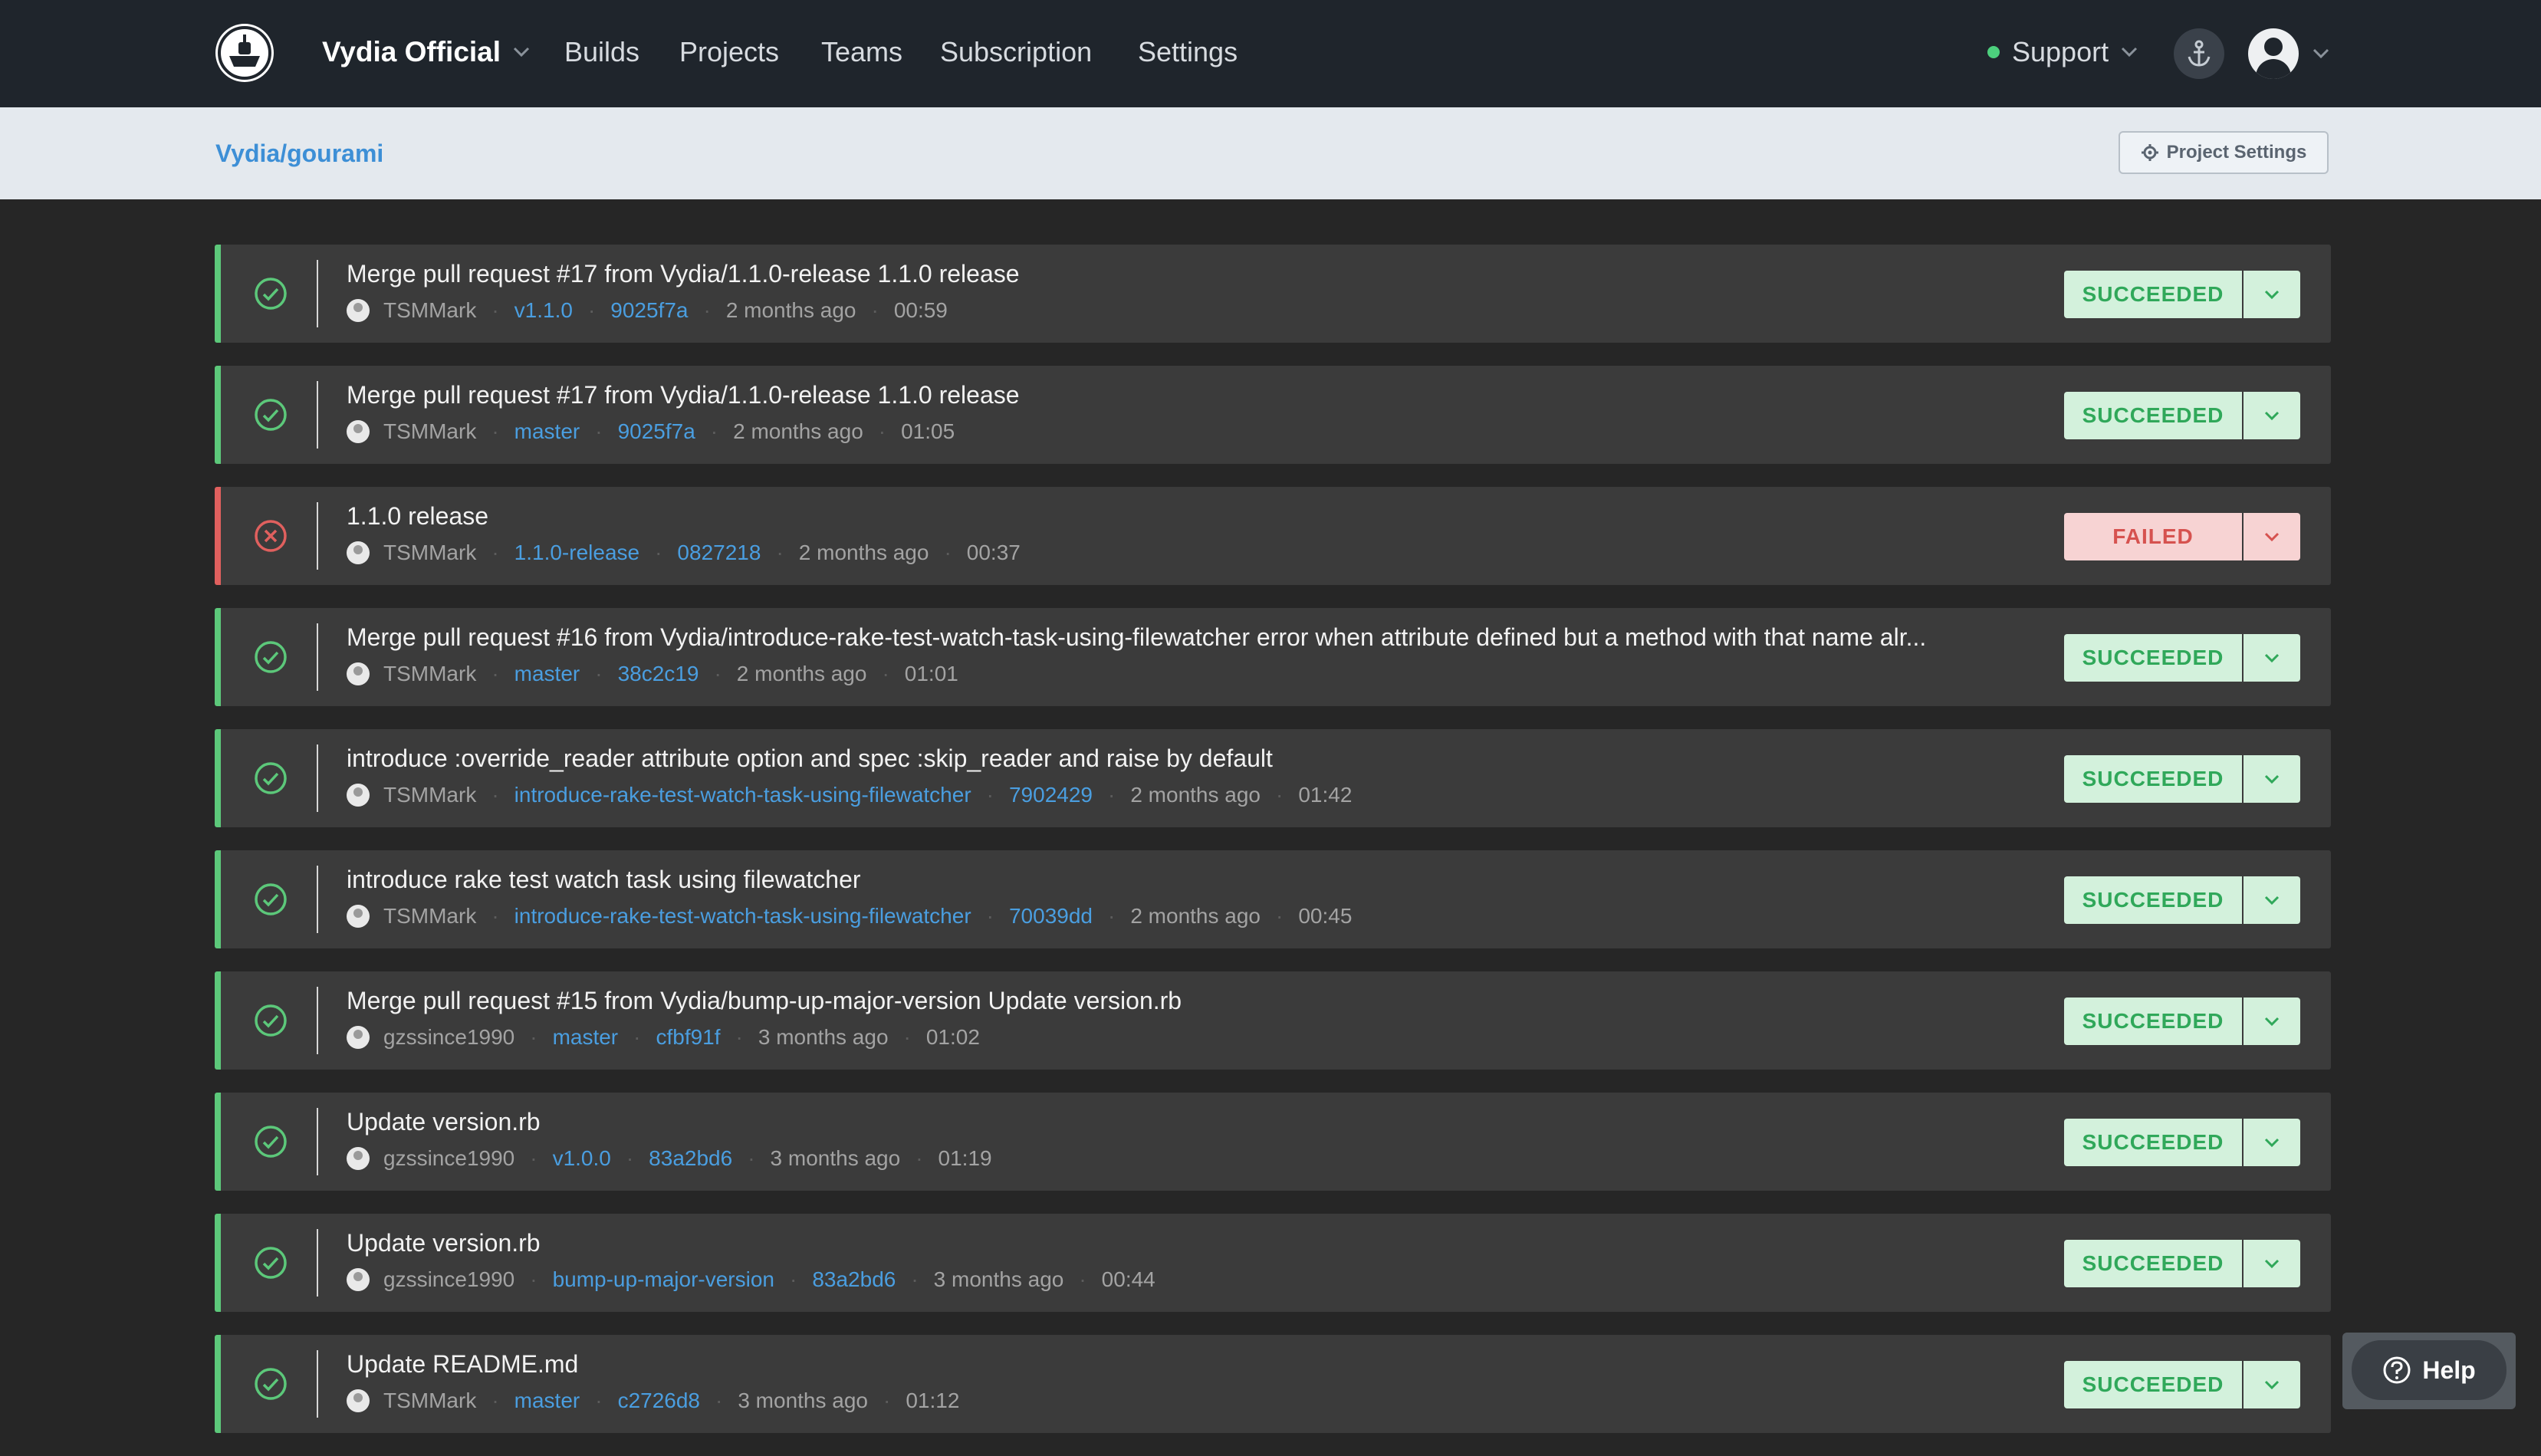 The image size is (2541, 1456). Describe the element at coordinates (659, 674) in the screenshot. I see `commit-sha-link: 38c2c19` at that location.